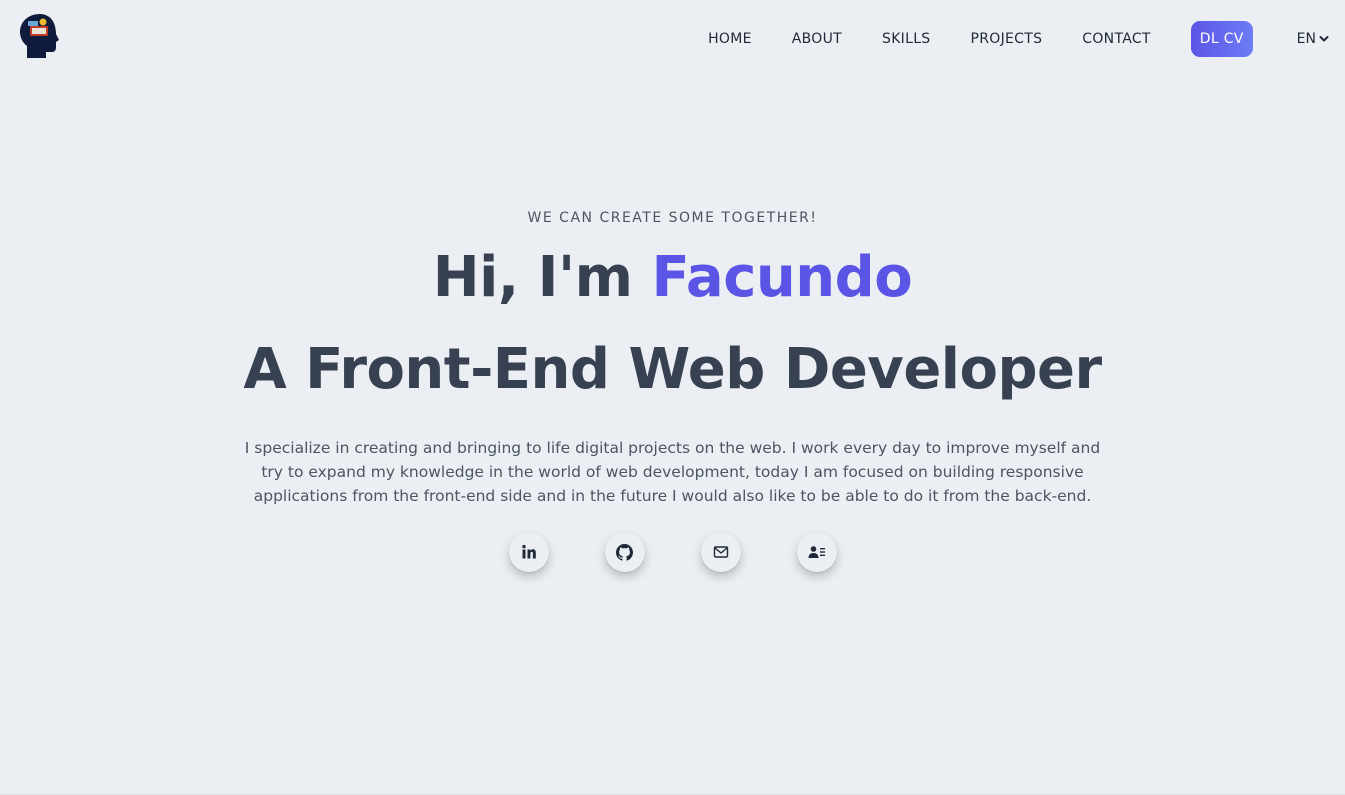 Image resolution: width=1345 pixels, height=795 pixels. What do you see at coordinates (672, 218) in the screenshot?
I see `hero-eyebrow: WE CAN CREATE SOME TOGETHER!` at bounding box center [672, 218].